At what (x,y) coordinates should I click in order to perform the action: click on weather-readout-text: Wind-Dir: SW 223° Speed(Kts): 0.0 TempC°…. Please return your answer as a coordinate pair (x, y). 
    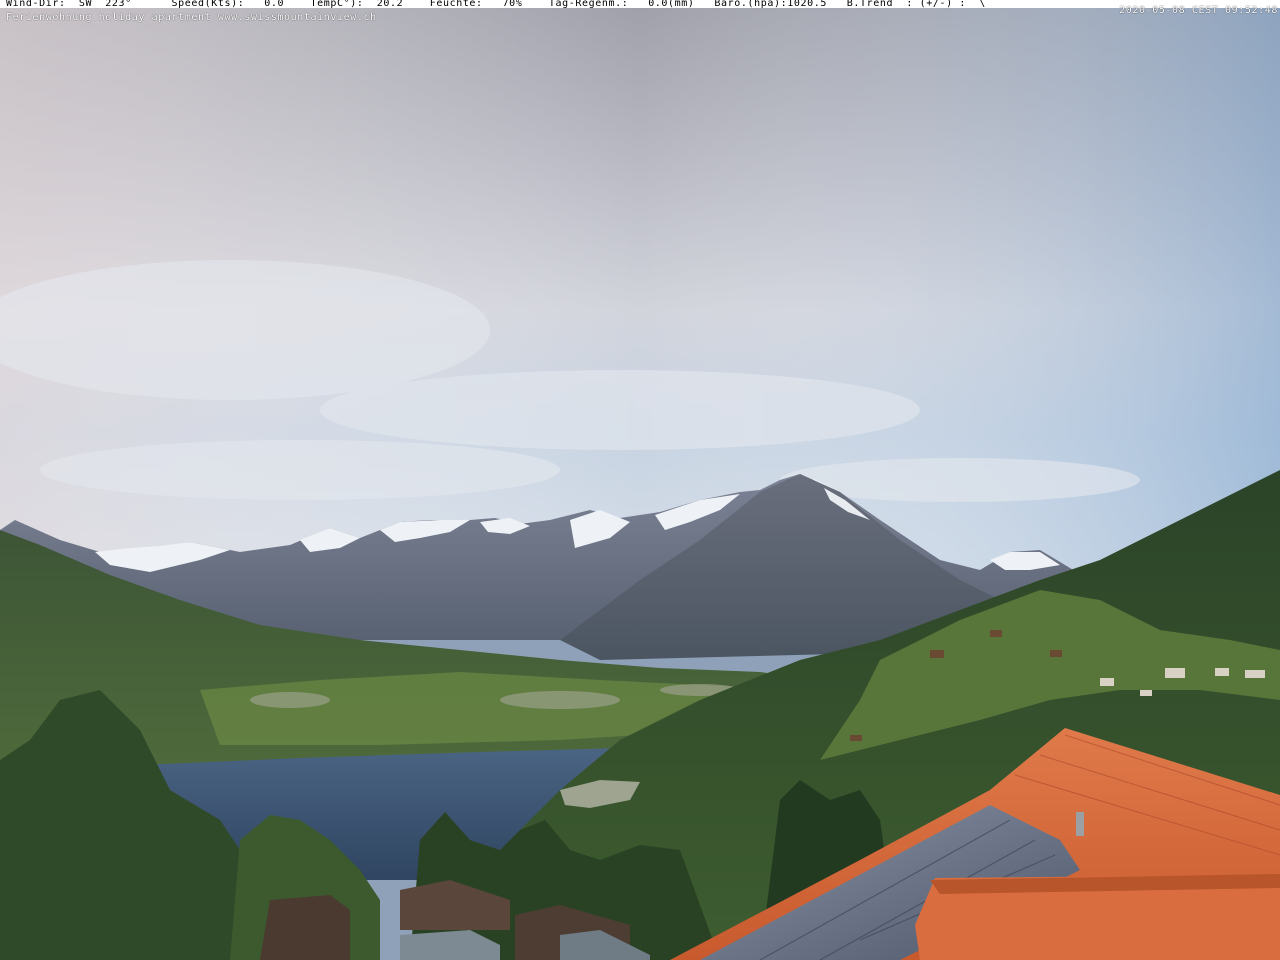
    Looking at the image, I should click on (496, 4).